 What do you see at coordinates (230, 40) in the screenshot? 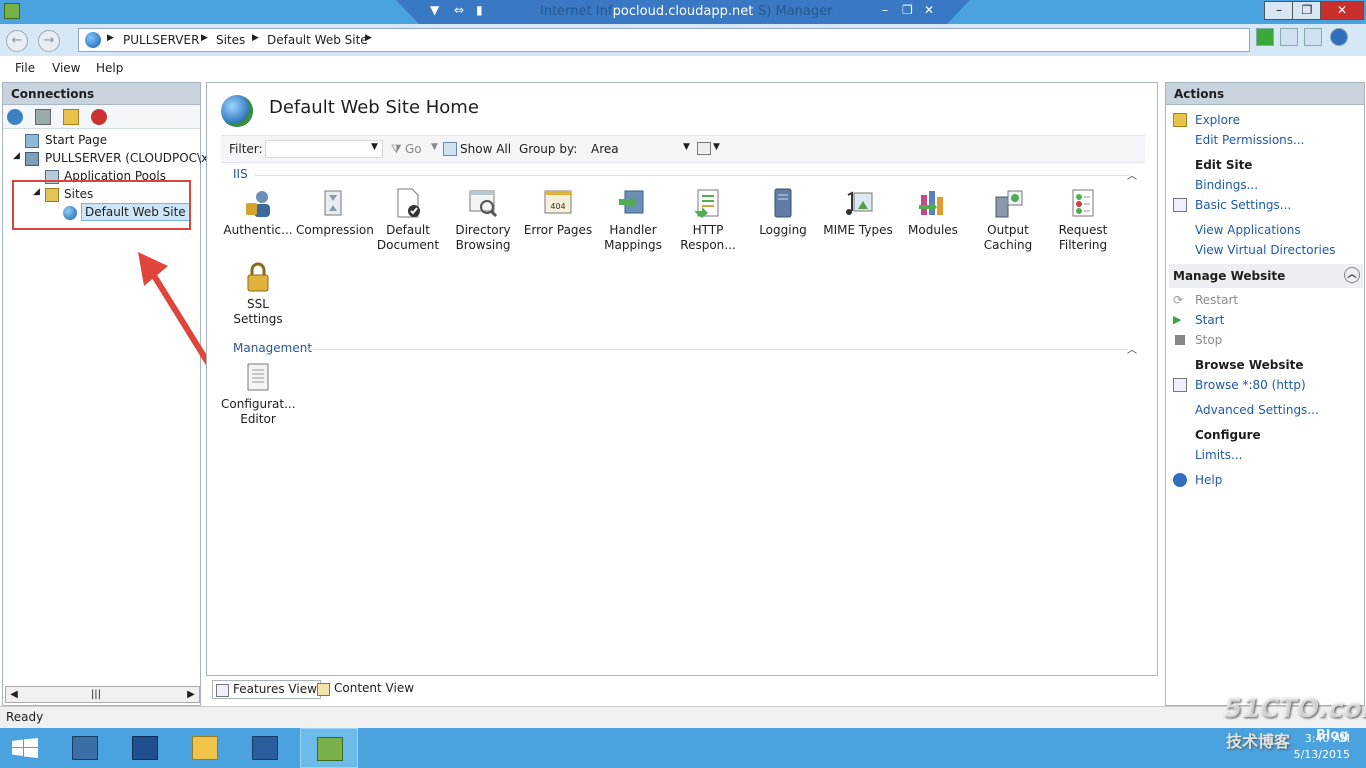
I see `breadcrumb-sites: Sites` at bounding box center [230, 40].